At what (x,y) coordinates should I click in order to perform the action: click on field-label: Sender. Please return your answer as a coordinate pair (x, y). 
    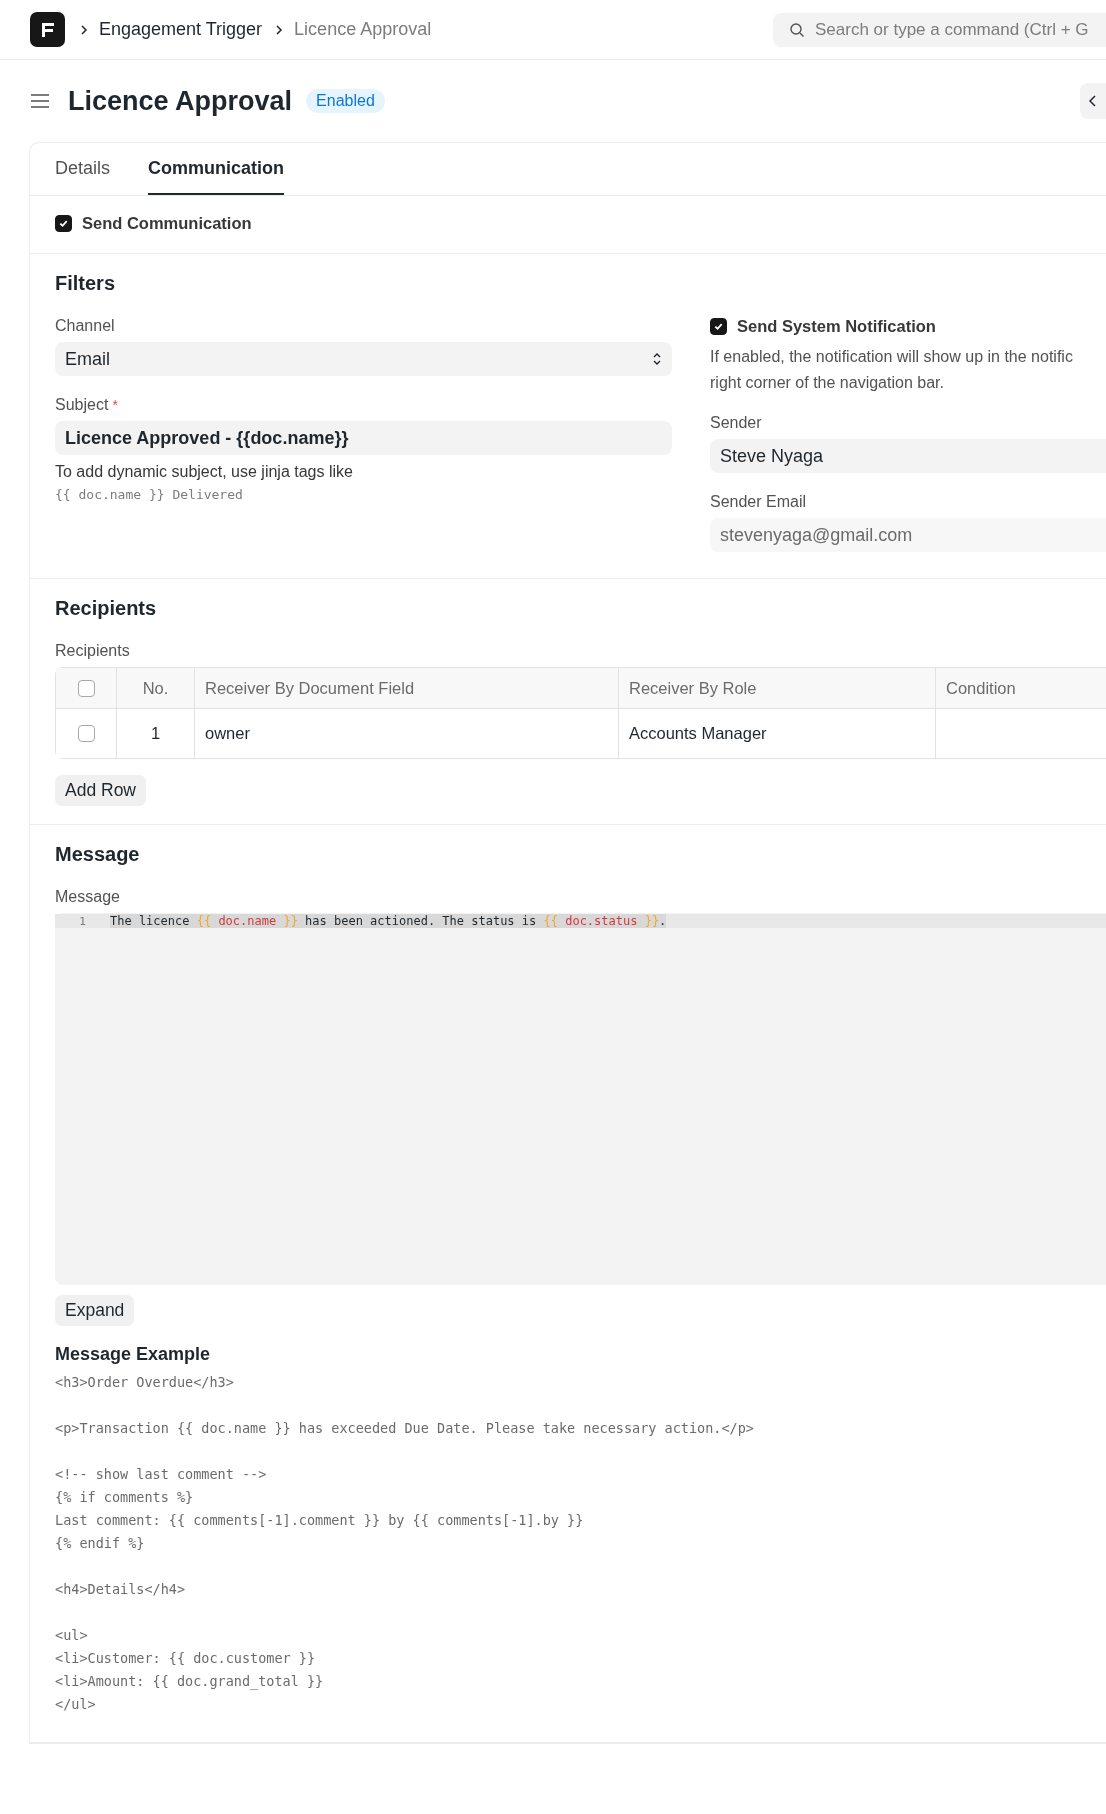
    Looking at the image, I should click on (736, 423).